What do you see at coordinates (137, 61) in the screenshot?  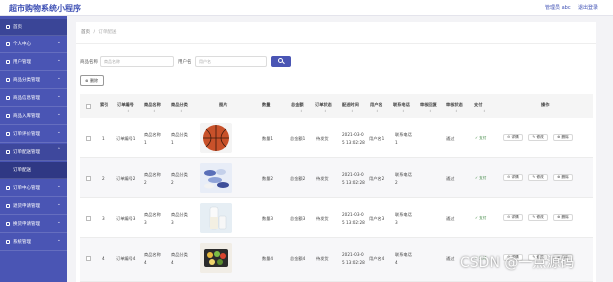 I see `product-name-input: 商品名称` at bounding box center [137, 61].